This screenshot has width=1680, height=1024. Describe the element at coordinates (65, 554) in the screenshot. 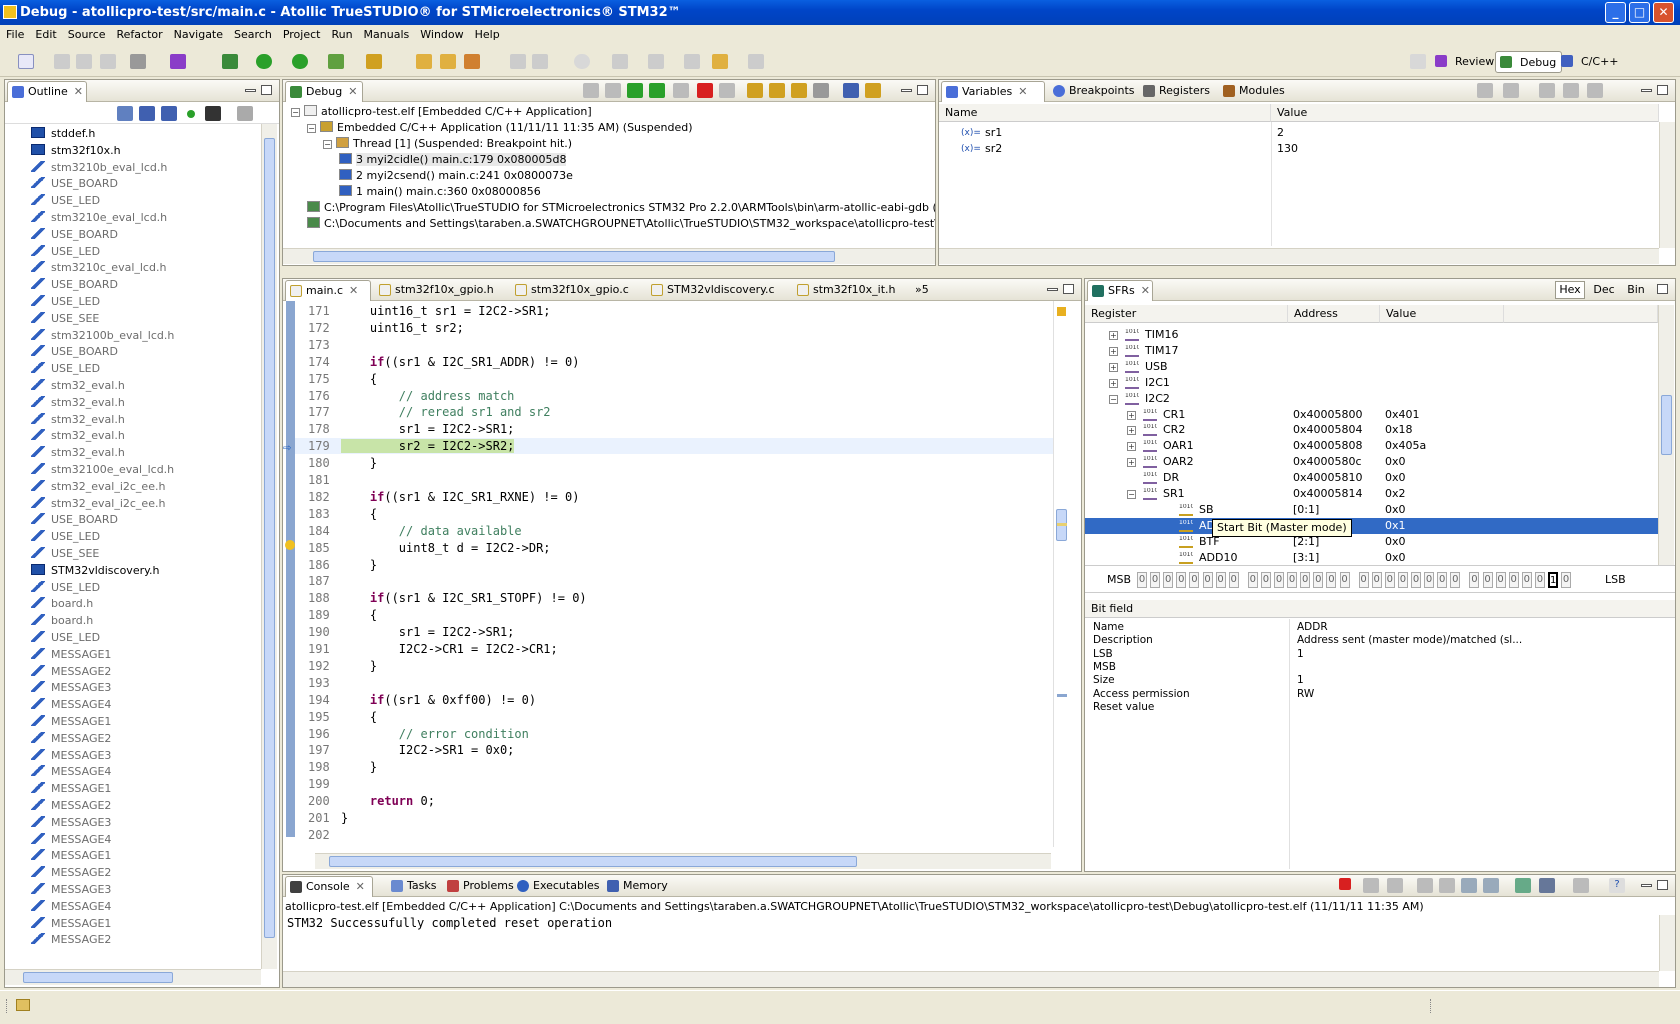

I see `outline-item: USE_SEE` at that location.